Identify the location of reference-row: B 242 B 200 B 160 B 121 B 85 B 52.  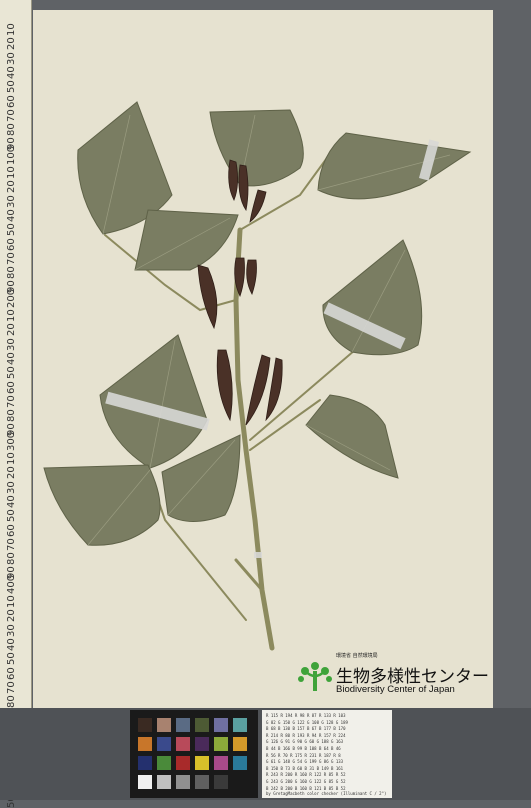
(306, 788).